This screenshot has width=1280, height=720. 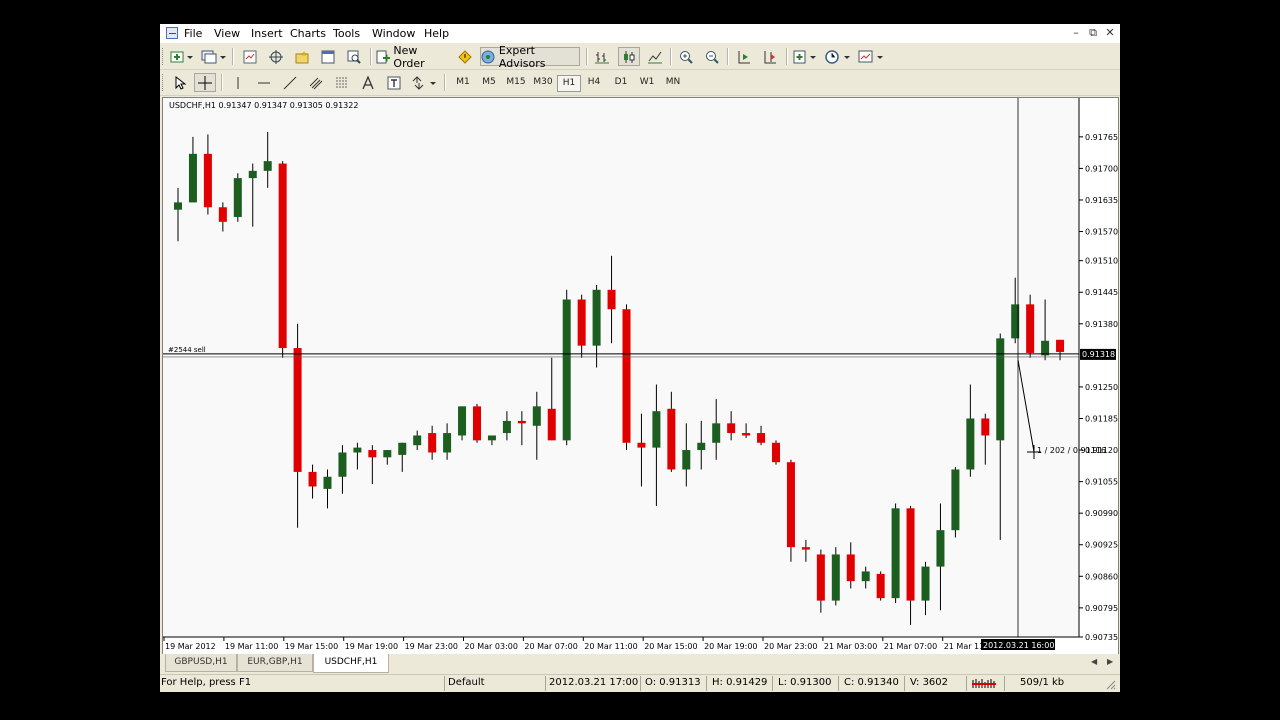 What do you see at coordinates (179, 82) in the screenshot?
I see `cursor-button` at bounding box center [179, 82].